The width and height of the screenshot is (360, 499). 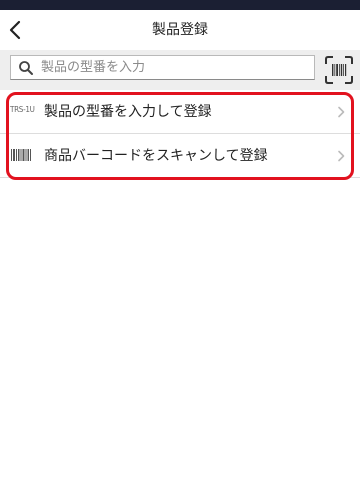 I want to click on barcode-scan-button, so click(x=339, y=70).